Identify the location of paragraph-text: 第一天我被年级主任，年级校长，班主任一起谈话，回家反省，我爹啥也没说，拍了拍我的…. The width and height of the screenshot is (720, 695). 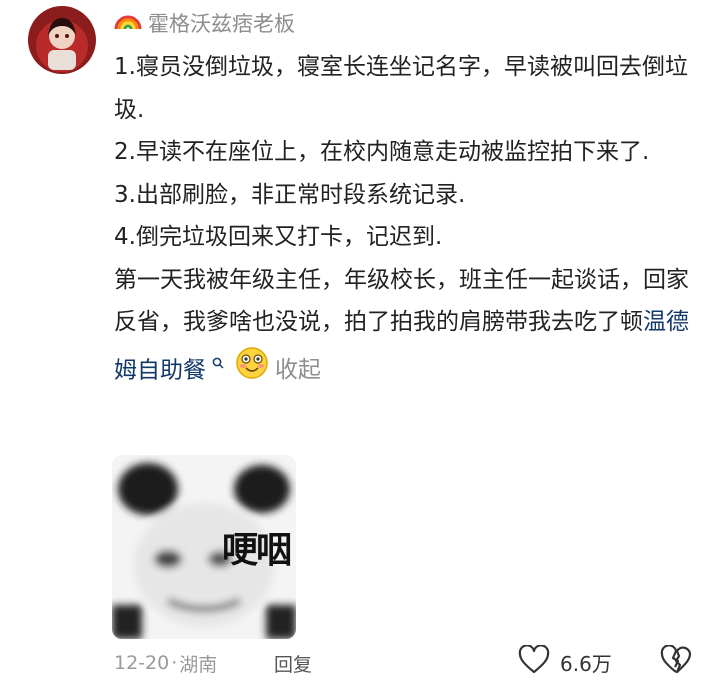
(401, 301).